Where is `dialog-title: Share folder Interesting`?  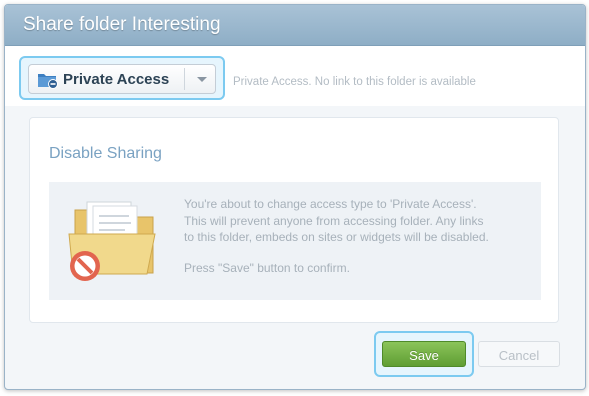
dialog-title: Share folder Interesting is located at coordinates (122, 24).